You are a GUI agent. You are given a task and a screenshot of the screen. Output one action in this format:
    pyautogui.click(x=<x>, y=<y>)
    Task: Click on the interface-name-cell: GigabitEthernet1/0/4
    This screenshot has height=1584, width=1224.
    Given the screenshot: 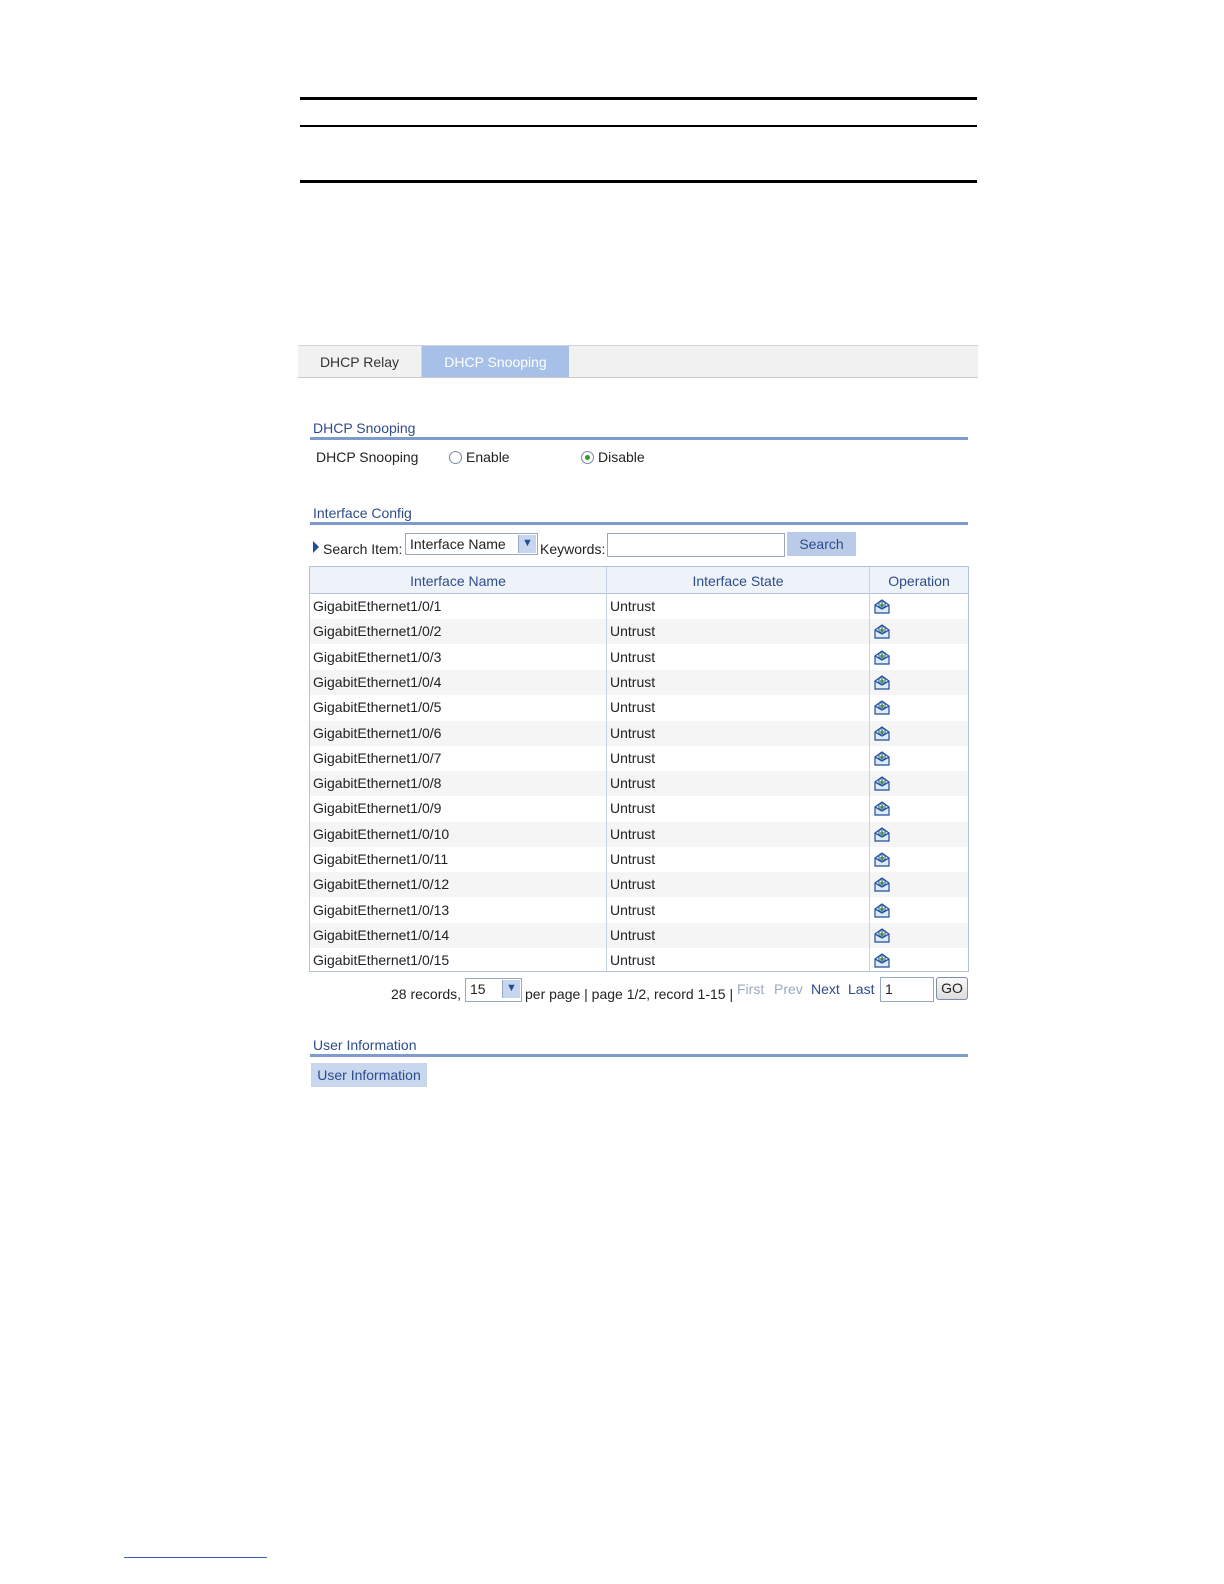 What is the action you would take?
    pyautogui.click(x=377, y=681)
    